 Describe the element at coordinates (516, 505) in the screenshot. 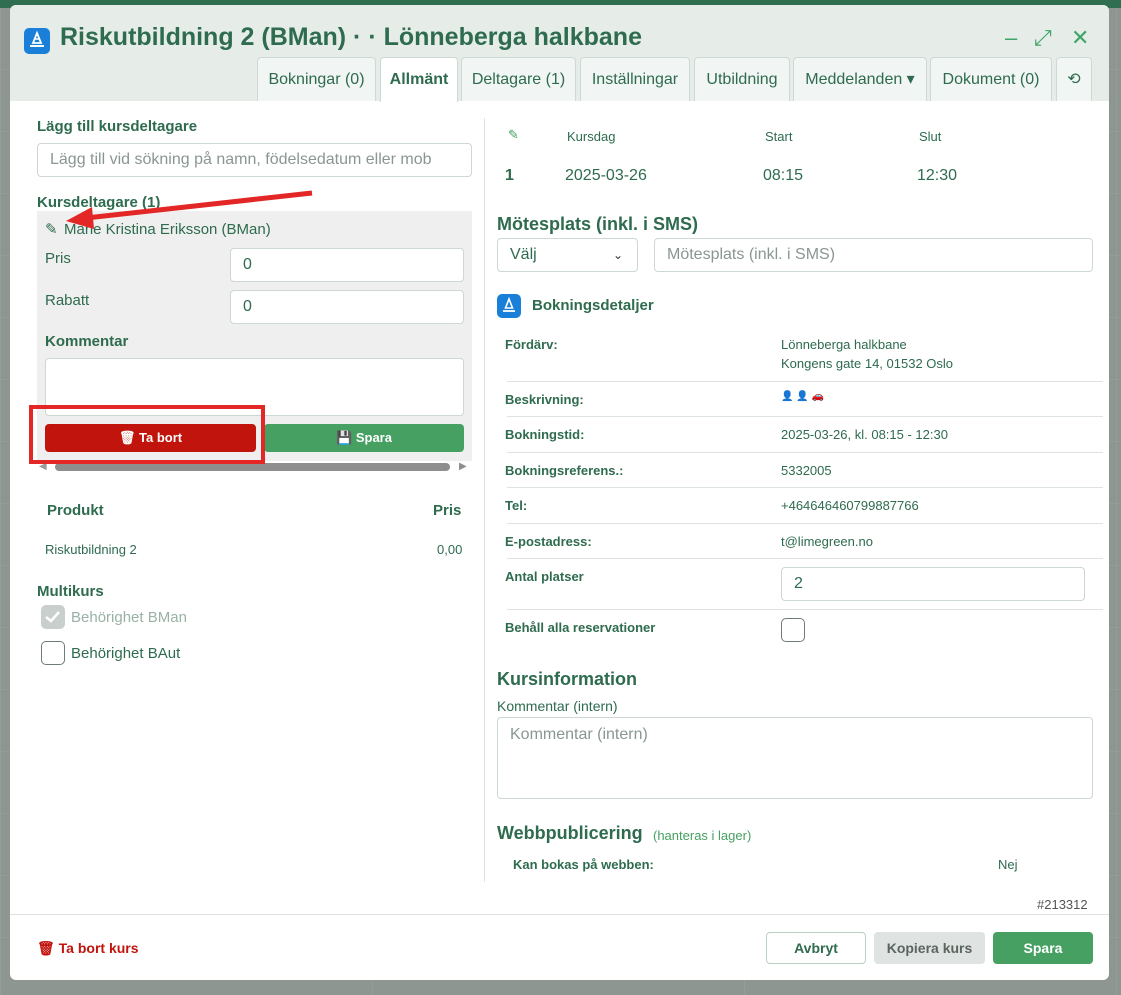

I see `booking-label-tel: Tel:` at that location.